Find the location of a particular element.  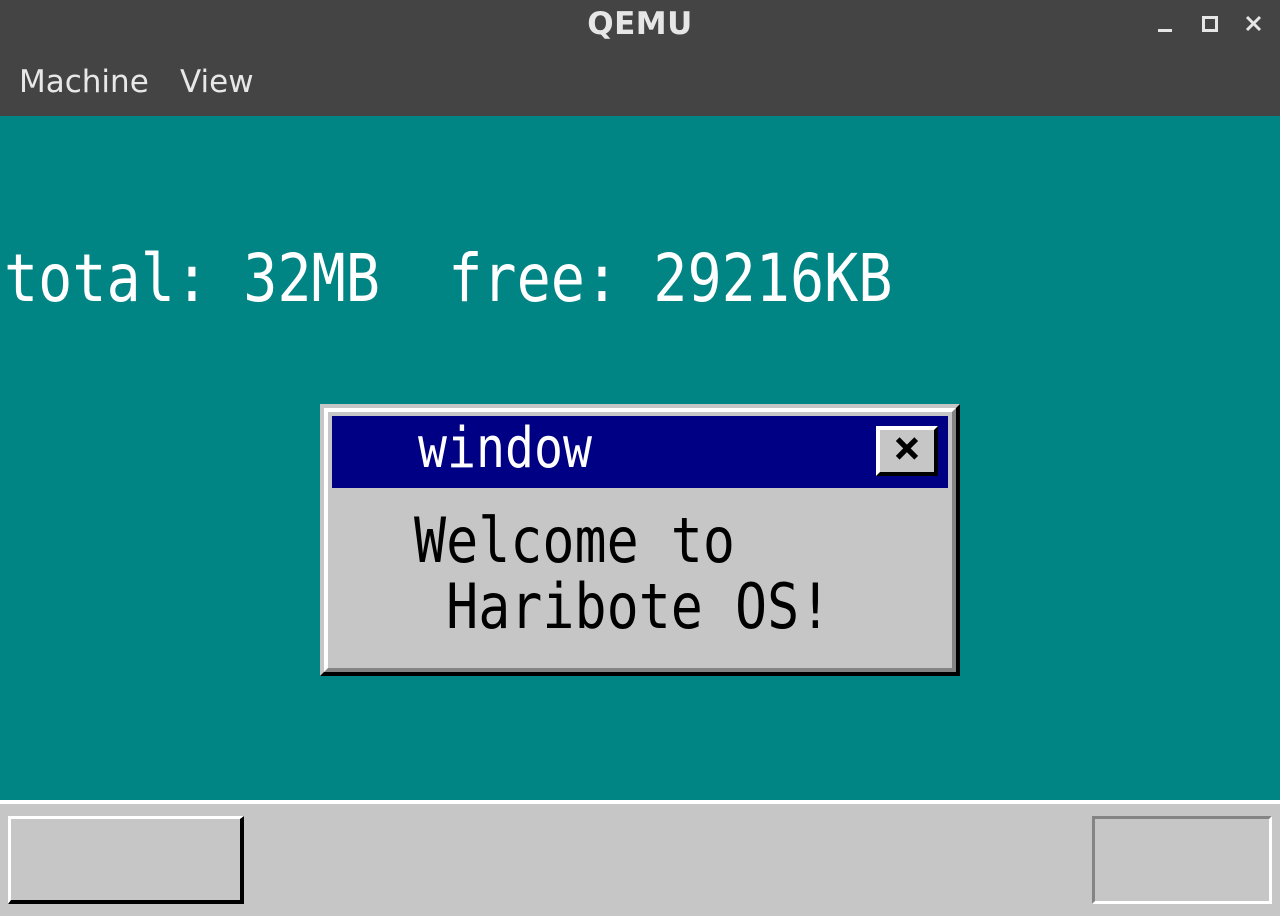

menu-machine: Machine is located at coordinates (84, 82).